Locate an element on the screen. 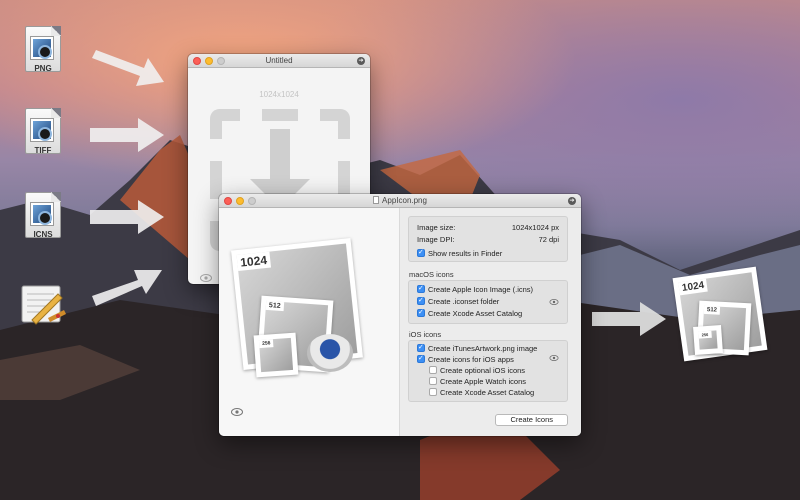  create-icns-checkbox: Create Apple Icon Image (.icns) is located at coordinates (475, 289).